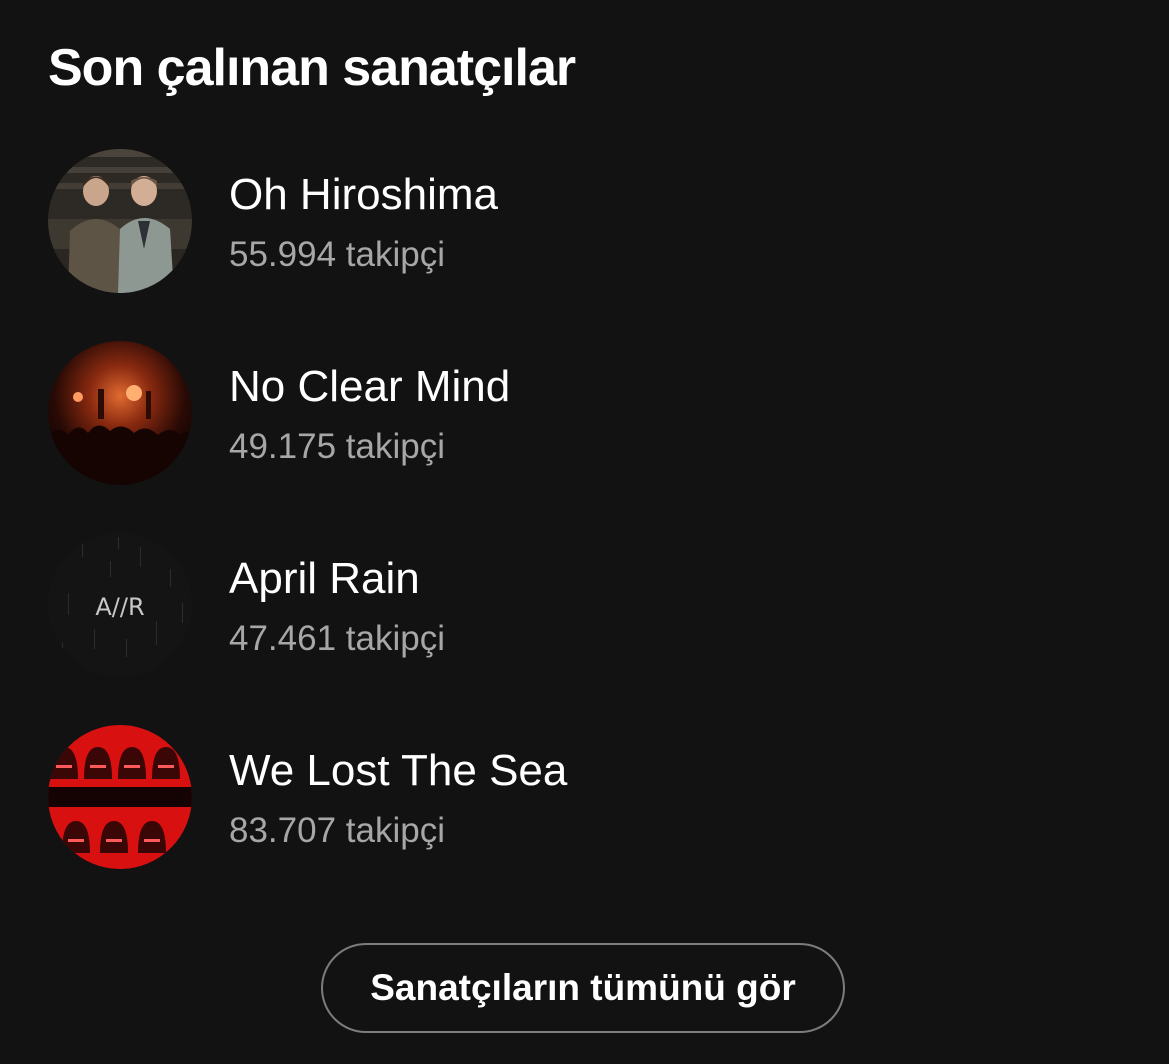  Describe the element at coordinates (584, 606) in the screenshot. I see `artist-row: A//R April Rain 47.461 takipçi` at that location.